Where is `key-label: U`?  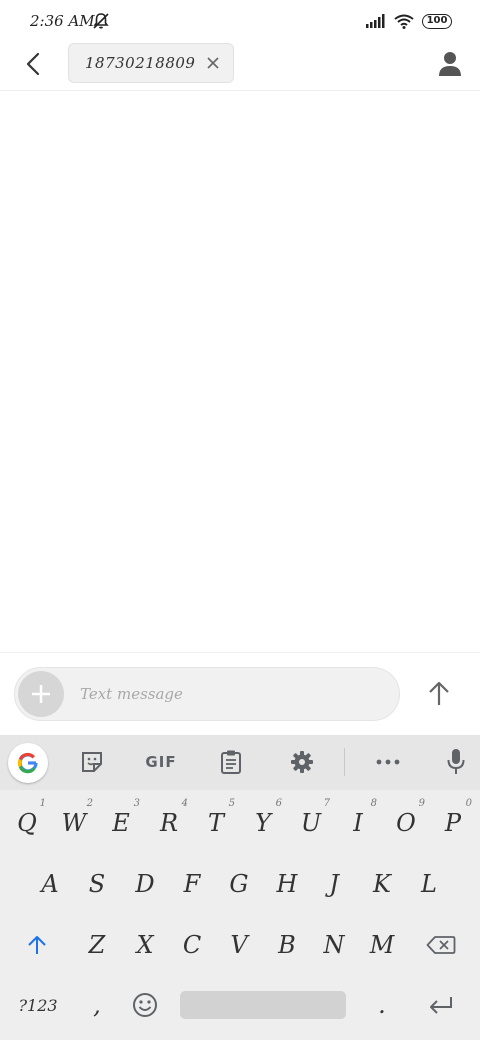
key-label: U is located at coordinates (311, 823).